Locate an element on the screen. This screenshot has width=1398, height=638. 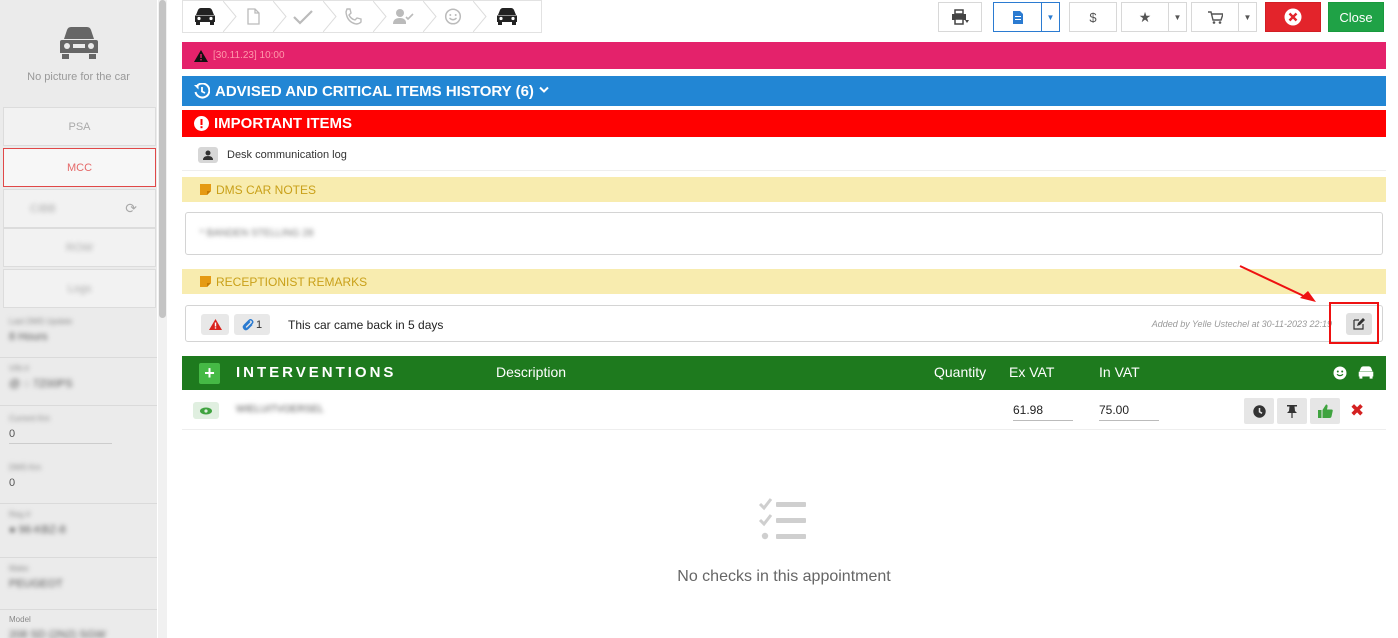
row-button: ROW is located at coordinates (79, 247).